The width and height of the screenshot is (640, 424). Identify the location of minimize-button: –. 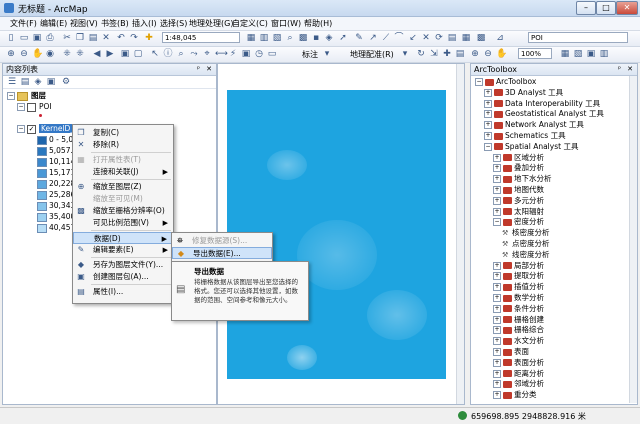
(586, 8).